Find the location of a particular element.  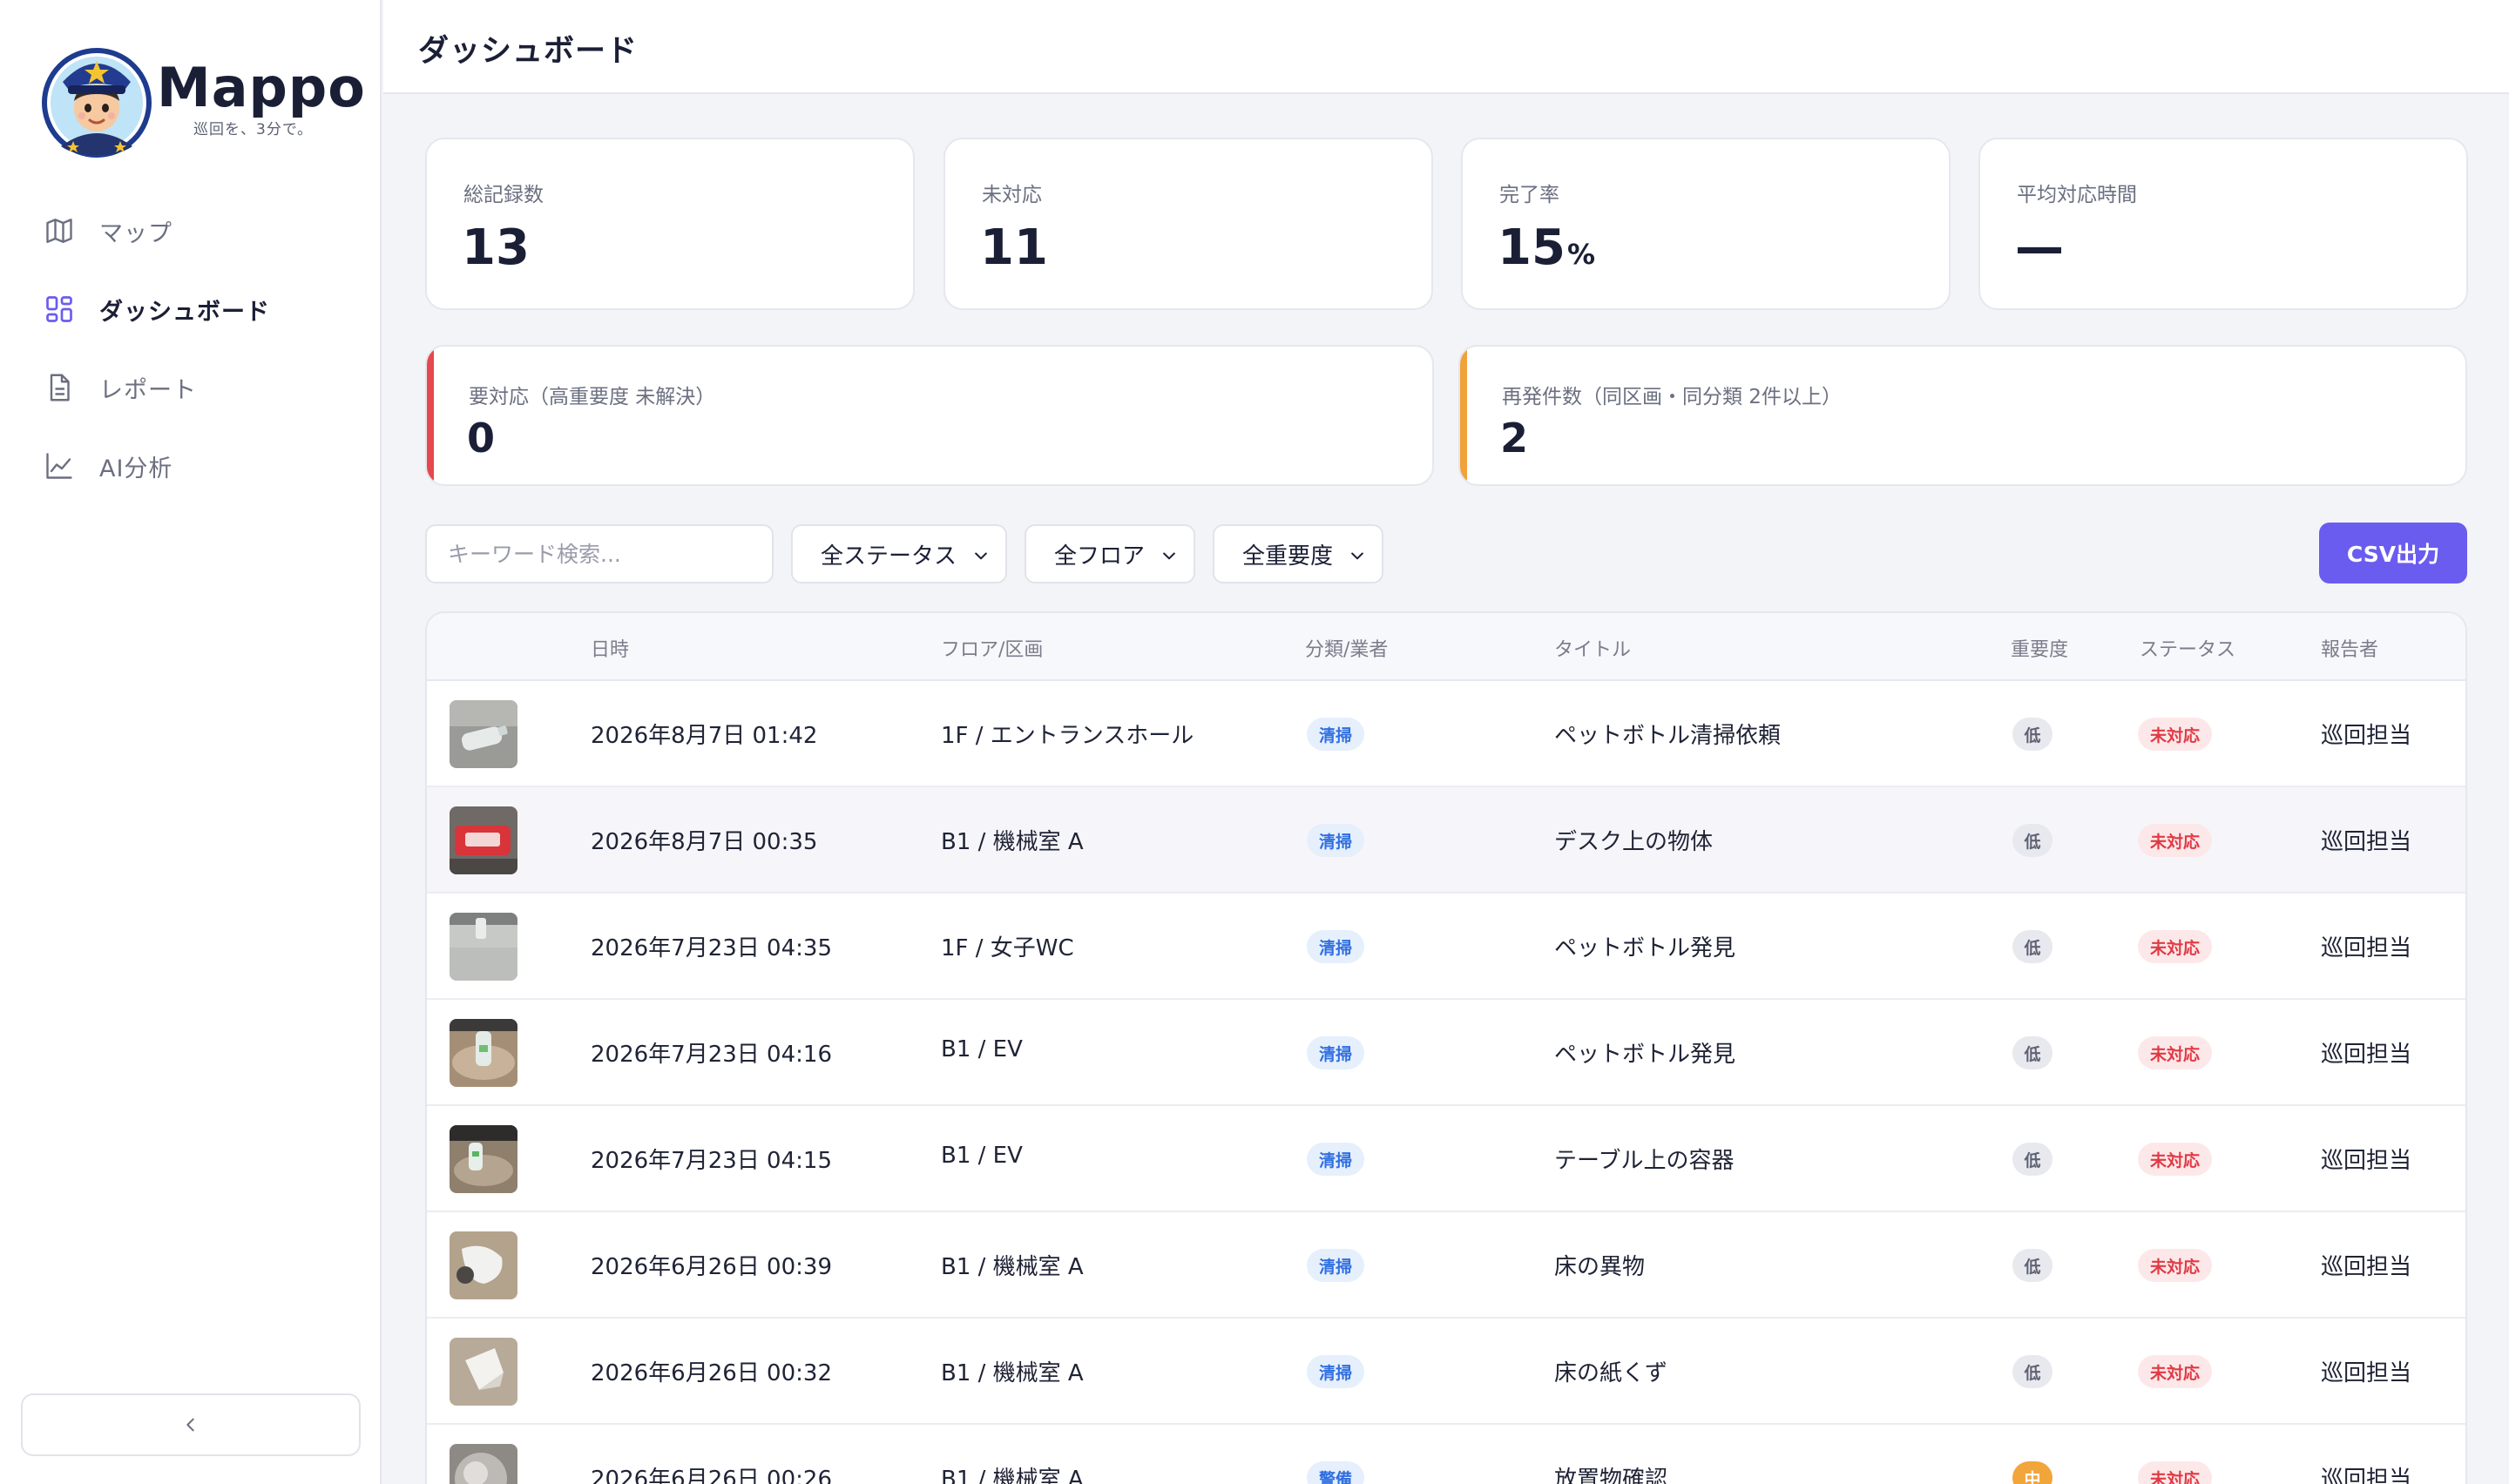

table-header: 日時 フロア/区画 分類/業者 タイトル 重要度 ステータス 報告者 is located at coordinates (1446, 647).